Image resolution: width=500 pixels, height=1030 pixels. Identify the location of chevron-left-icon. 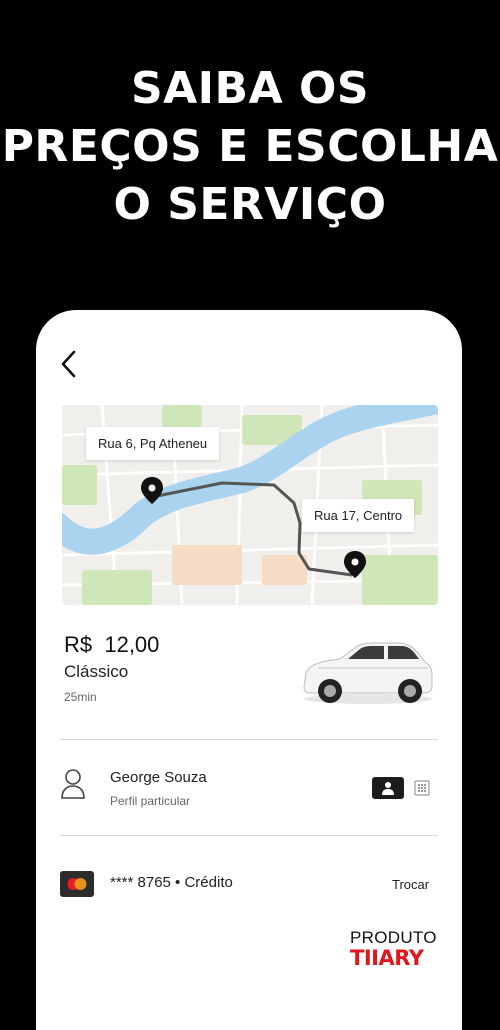
(68, 364).